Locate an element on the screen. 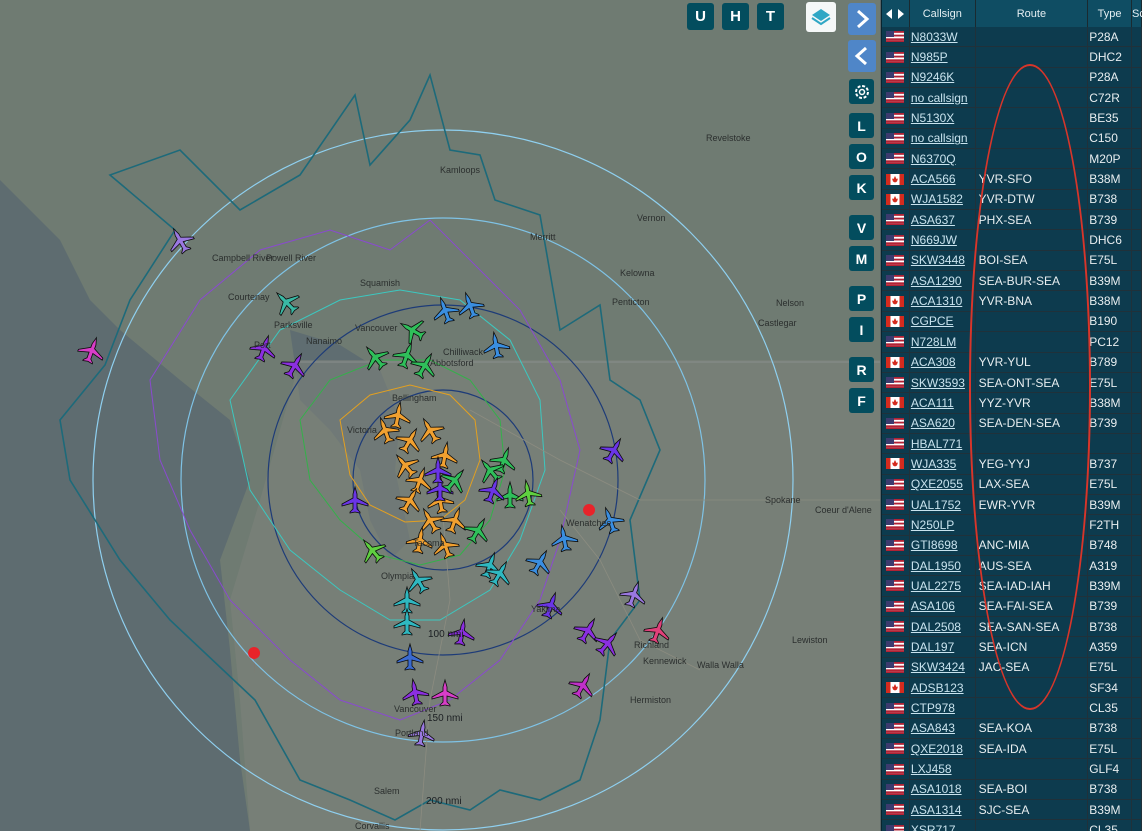 The height and width of the screenshot is (831, 1142). layers-button is located at coordinates (821, 17).